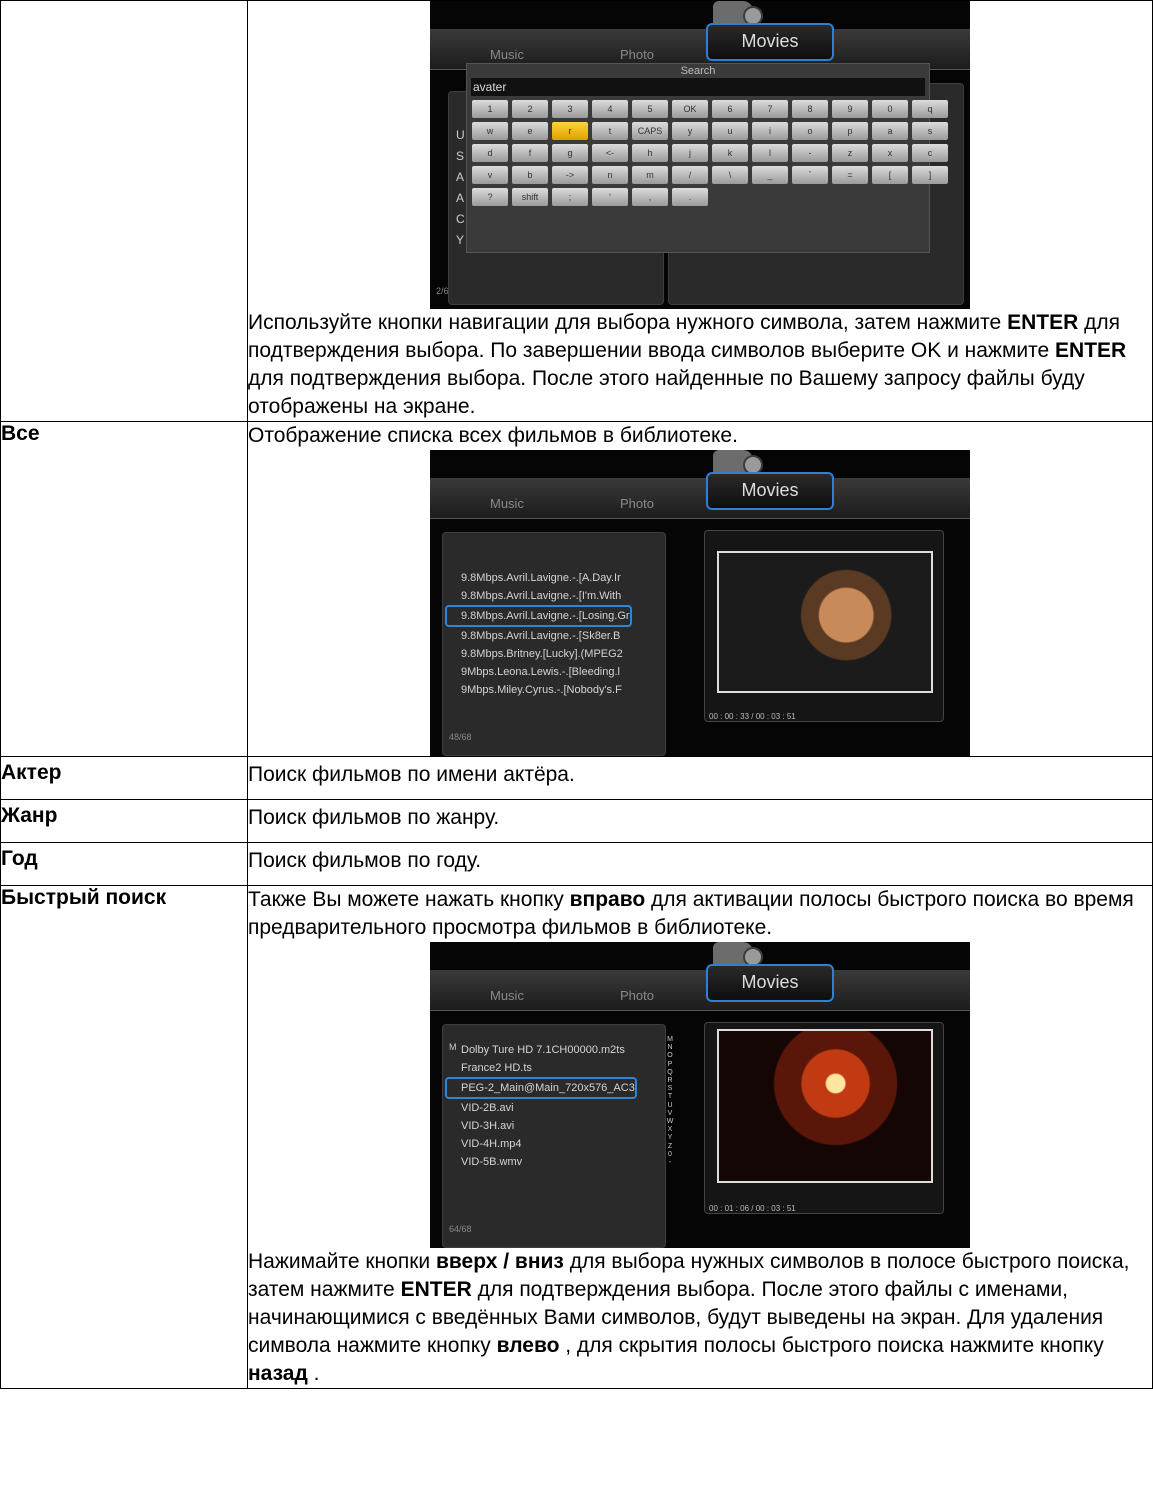 This screenshot has height=1510, width=1153. What do you see at coordinates (650, 131) in the screenshot?
I see `keyboard-key: CAPS` at bounding box center [650, 131].